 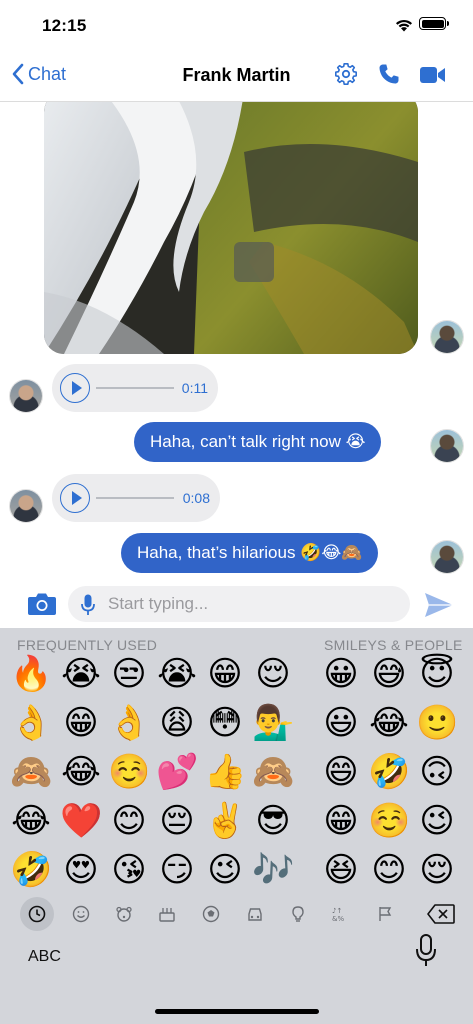 I want to click on emoji-key: 😆, so click(x=341, y=870).